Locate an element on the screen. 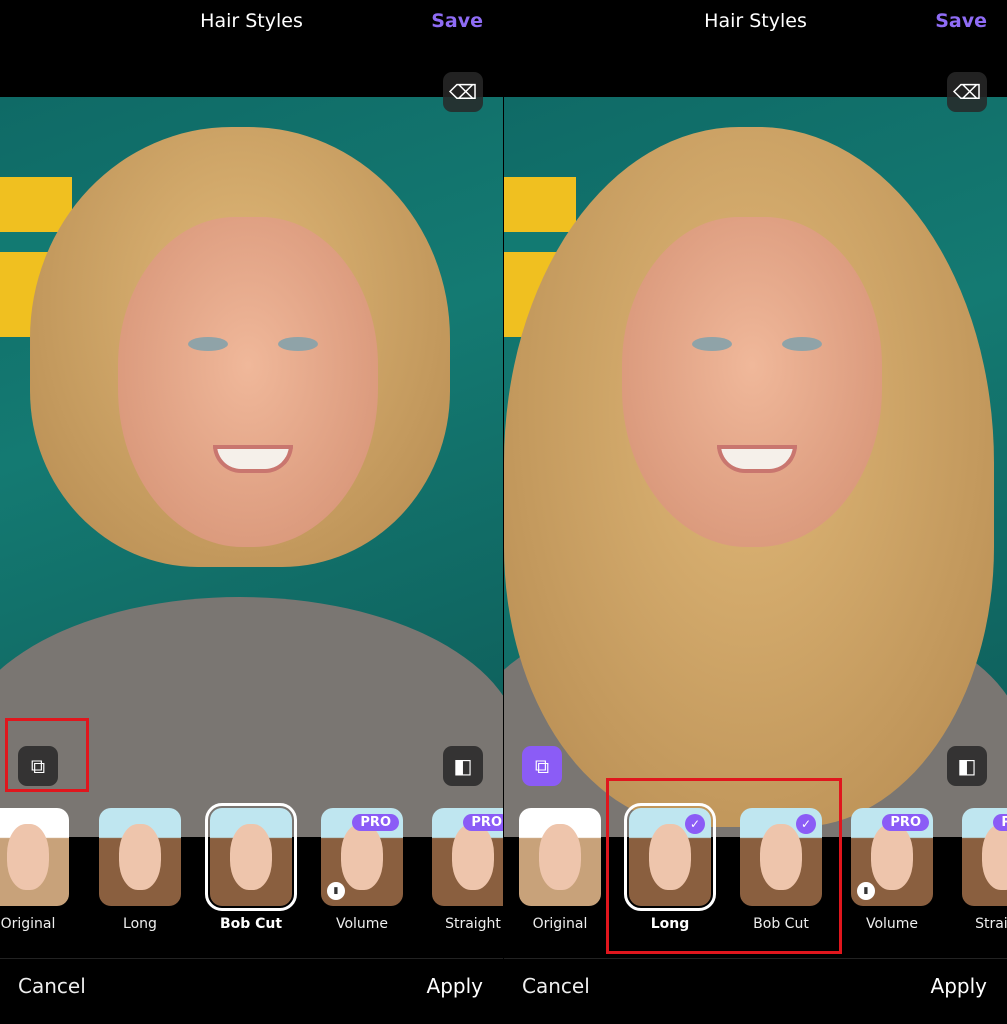 The width and height of the screenshot is (1007, 1024). style-item-long: Long is located at coordinates (140, 870).